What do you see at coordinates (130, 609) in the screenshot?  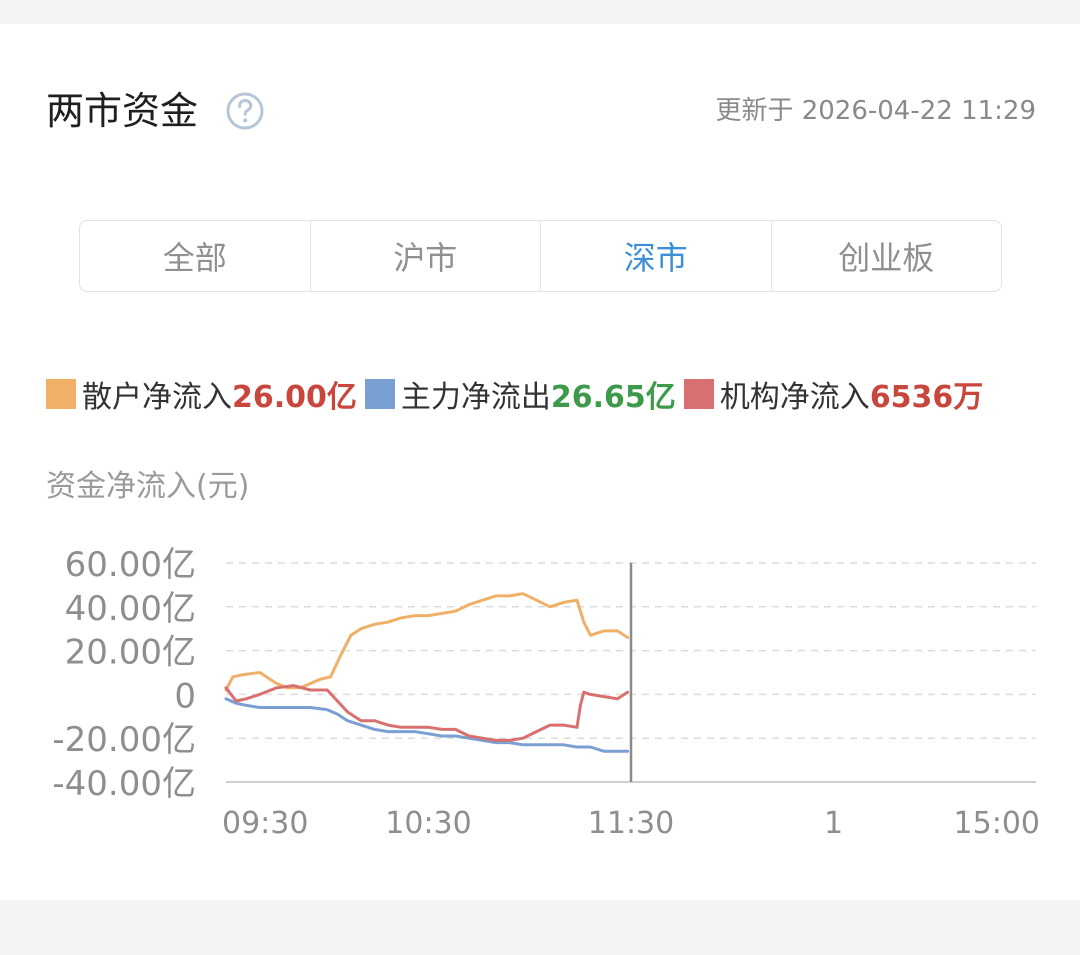 I see `y-tick-label: 40.00亿` at bounding box center [130, 609].